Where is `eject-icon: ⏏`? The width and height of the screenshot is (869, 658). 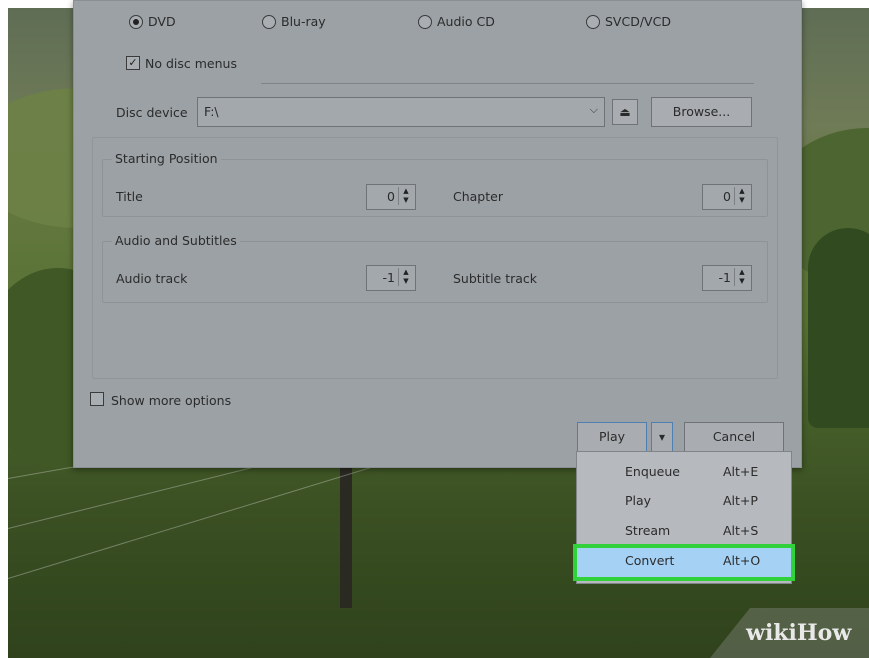
eject-icon: ⏏ is located at coordinates (625, 112).